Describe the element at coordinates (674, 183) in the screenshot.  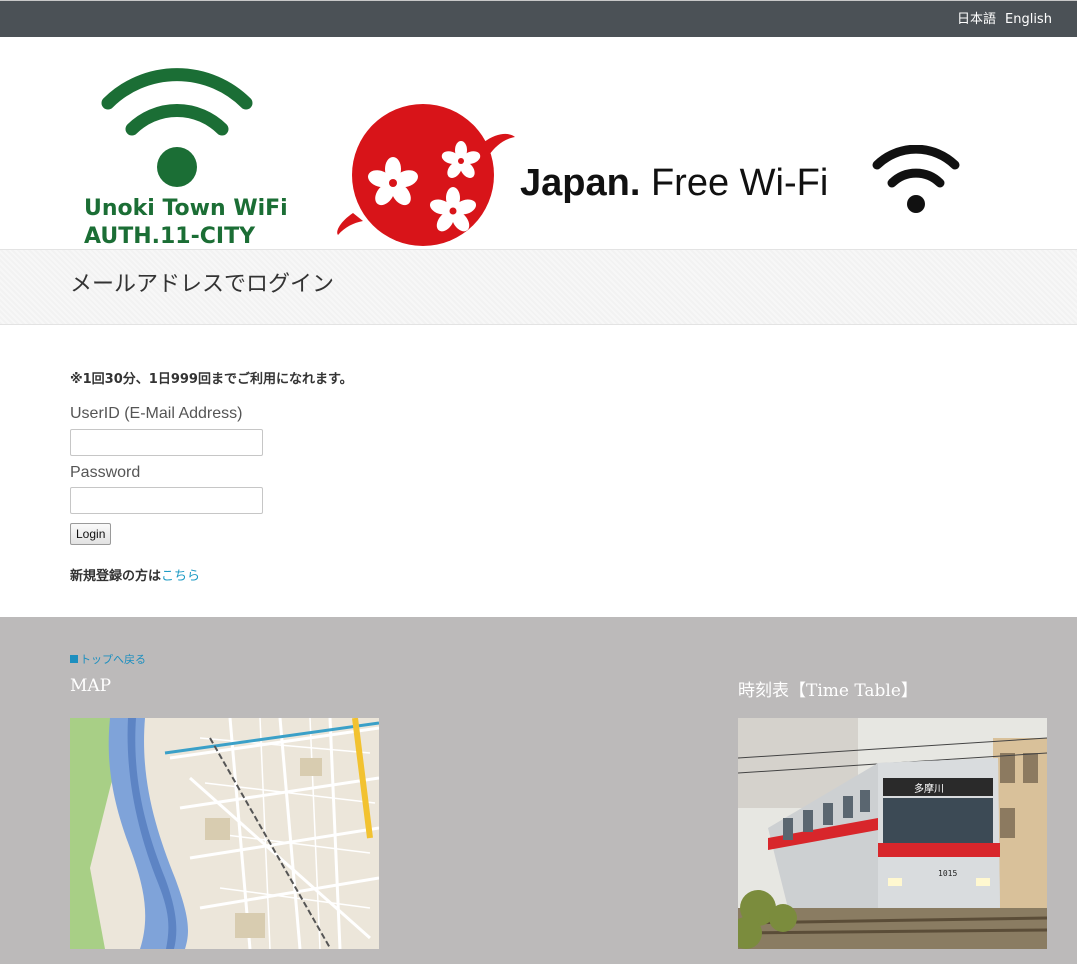
I see `japan-free-wifi-text: Japan. Free Wi-Fi` at that location.